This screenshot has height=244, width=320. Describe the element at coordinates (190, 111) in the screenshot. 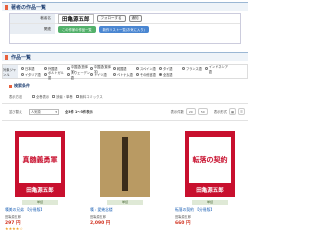

I see `per-page-20: 20` at that location.